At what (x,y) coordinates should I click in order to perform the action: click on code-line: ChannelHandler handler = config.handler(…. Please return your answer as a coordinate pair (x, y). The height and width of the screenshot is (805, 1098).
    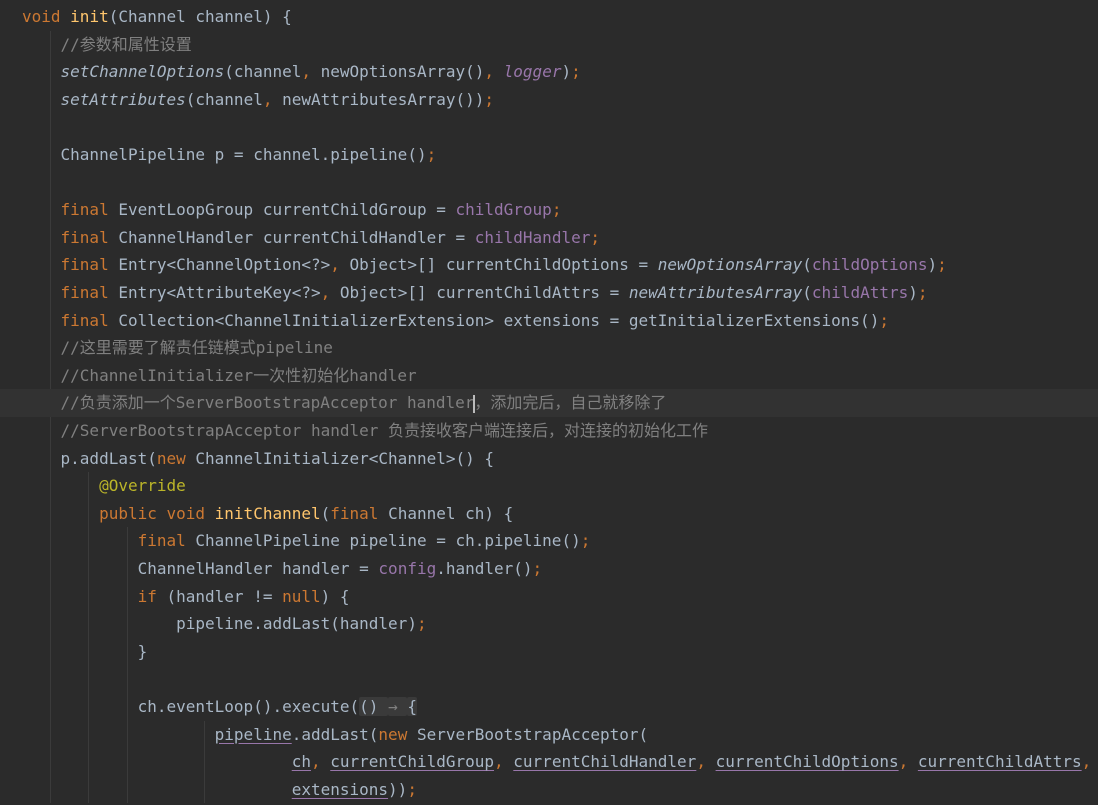
    Looking at the image, I should click on (549, 569).